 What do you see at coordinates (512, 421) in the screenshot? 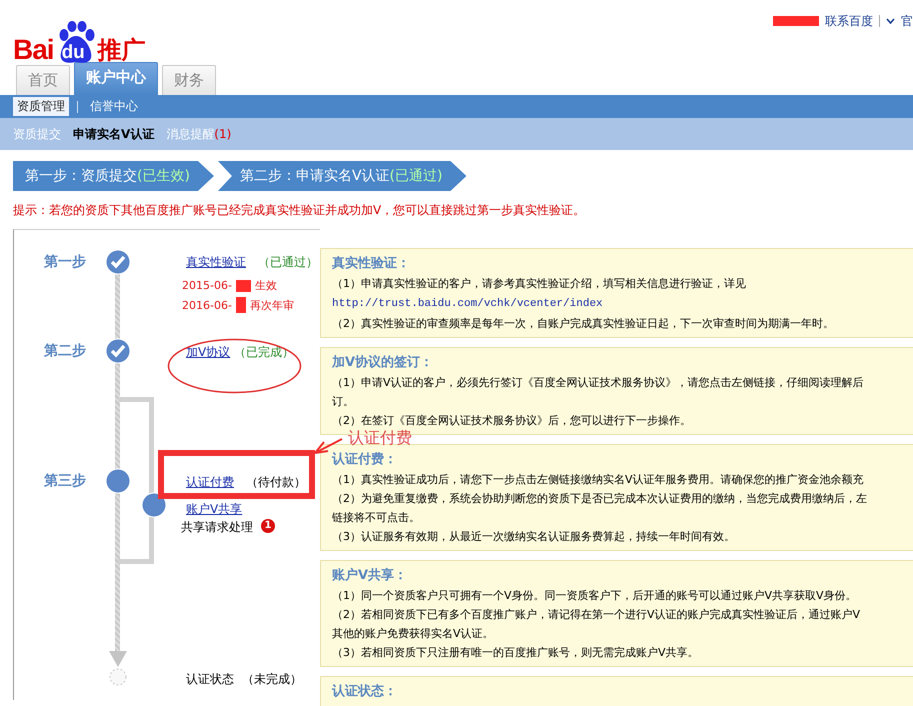
I see `panel-text: （2）在签订《百度全网认证技术服务协议》后，您可以进行下一步操作。` at bounding box center [512, 421].